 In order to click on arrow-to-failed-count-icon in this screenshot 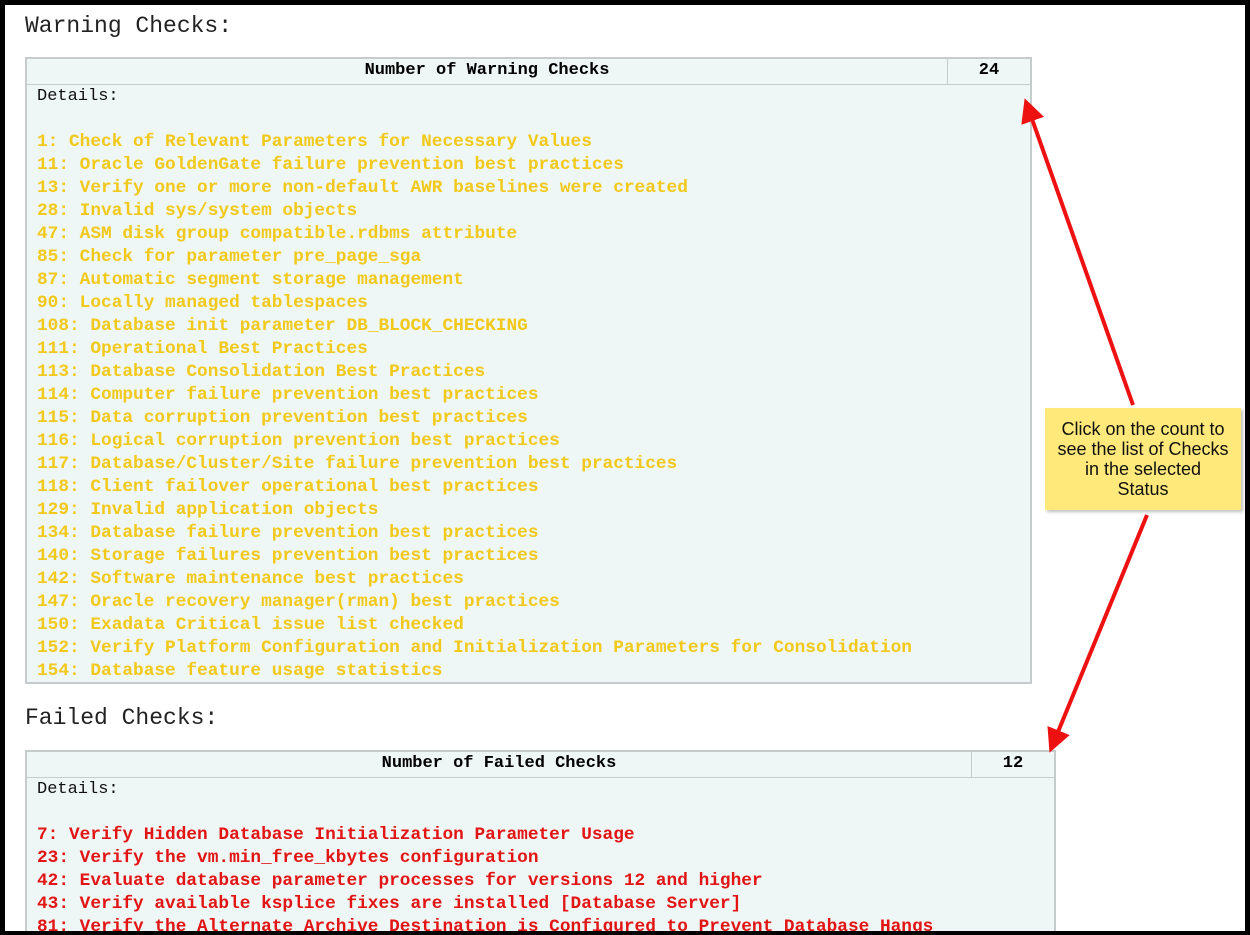, I will do `click(1098, 633)`.